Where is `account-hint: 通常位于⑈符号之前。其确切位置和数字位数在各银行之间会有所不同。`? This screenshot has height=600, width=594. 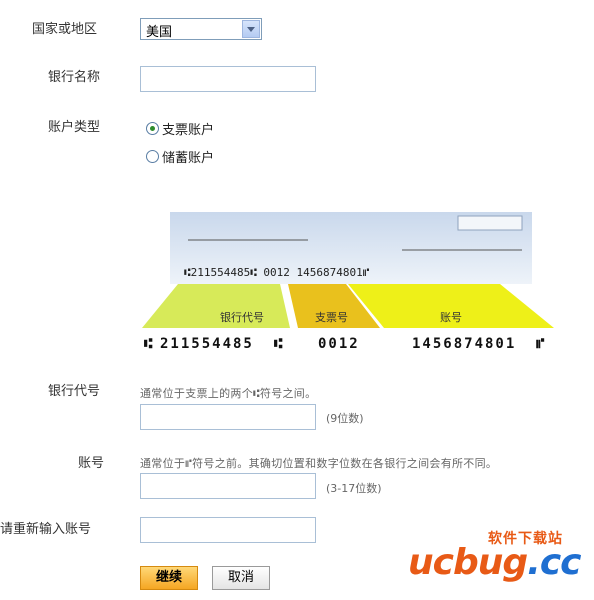 account-hint: 通常位于⑈符号之前。其确切位置和数字位数在各银行之间会有所不同。 is located at coordinates (319, 463).